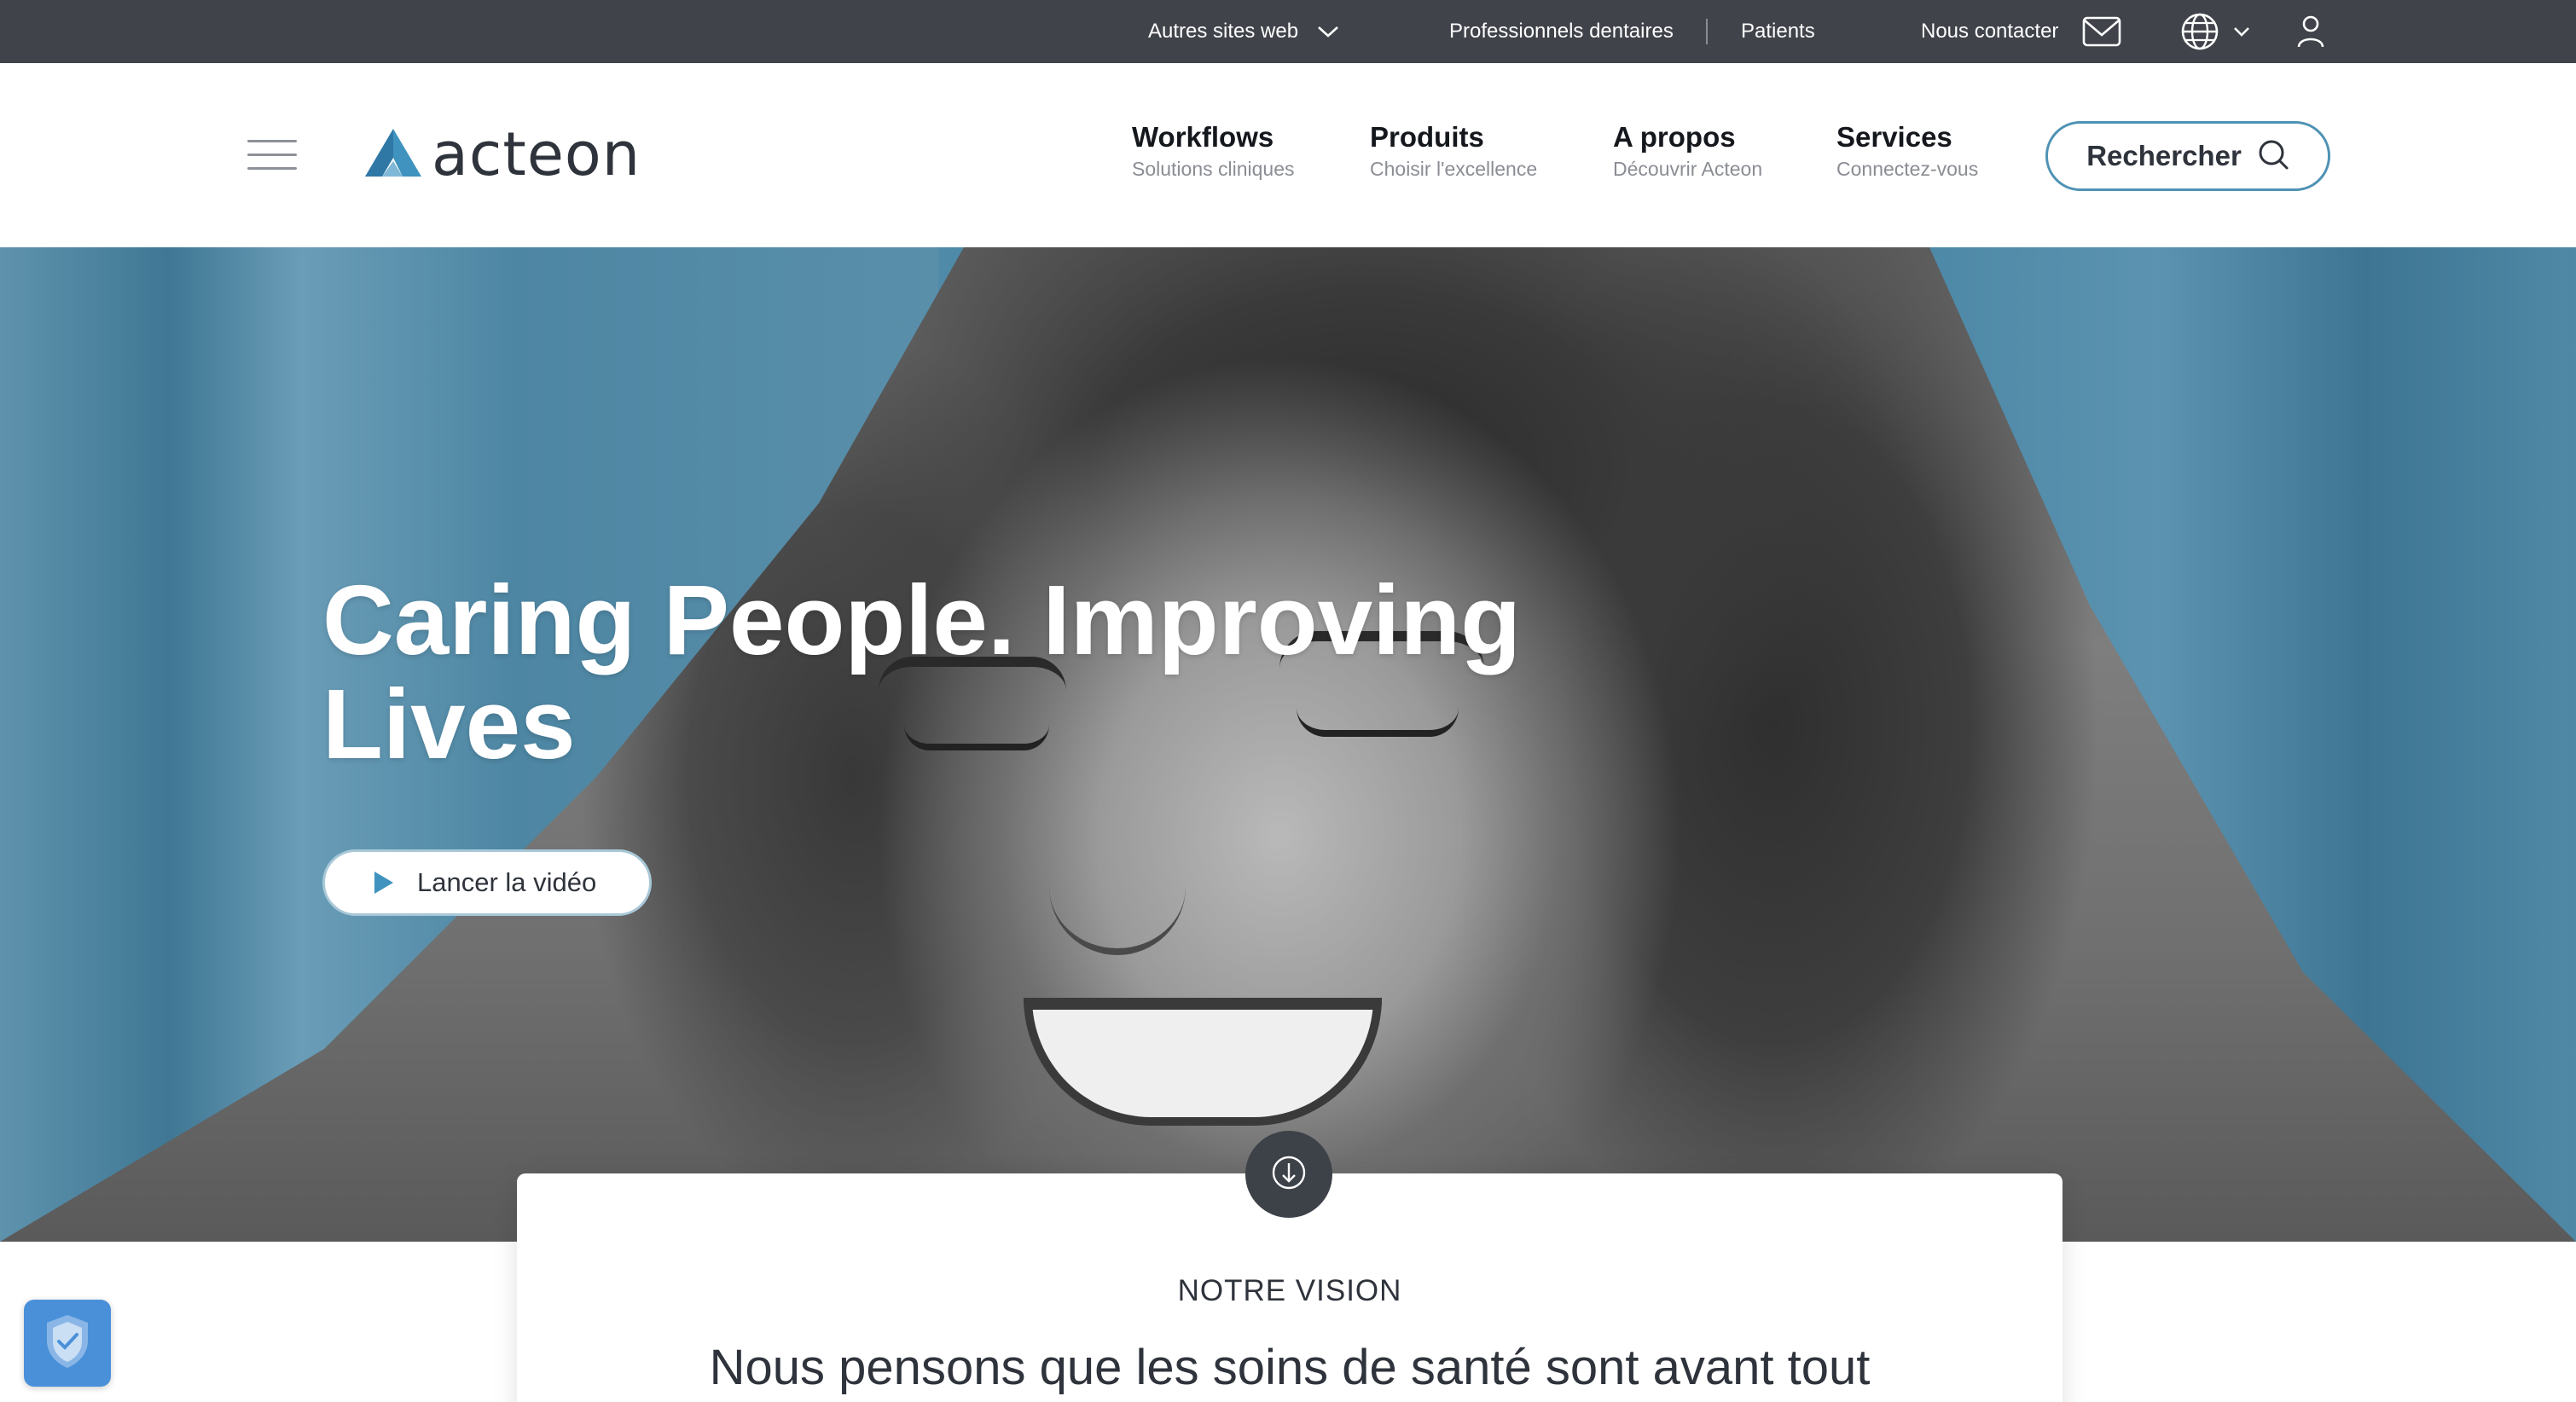 This screenshot has width=2576, height=1402. I want to click on mail-icon, so click(2101, 31).